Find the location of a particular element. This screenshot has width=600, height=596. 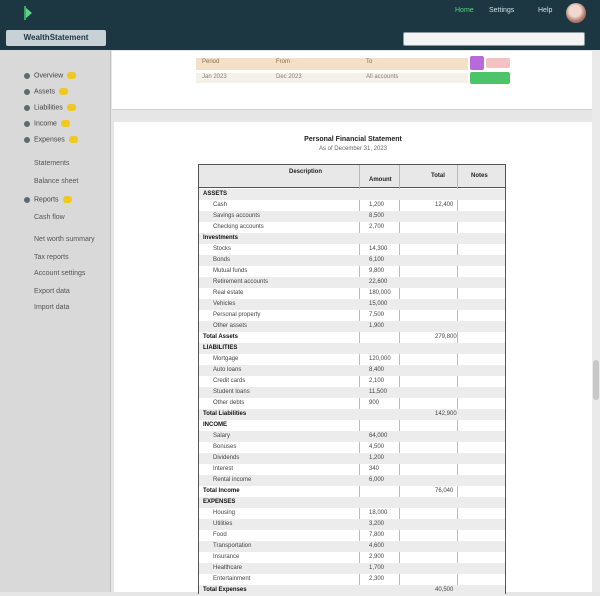

table-row: LIABILITIES is located at coordinates (352, 348).